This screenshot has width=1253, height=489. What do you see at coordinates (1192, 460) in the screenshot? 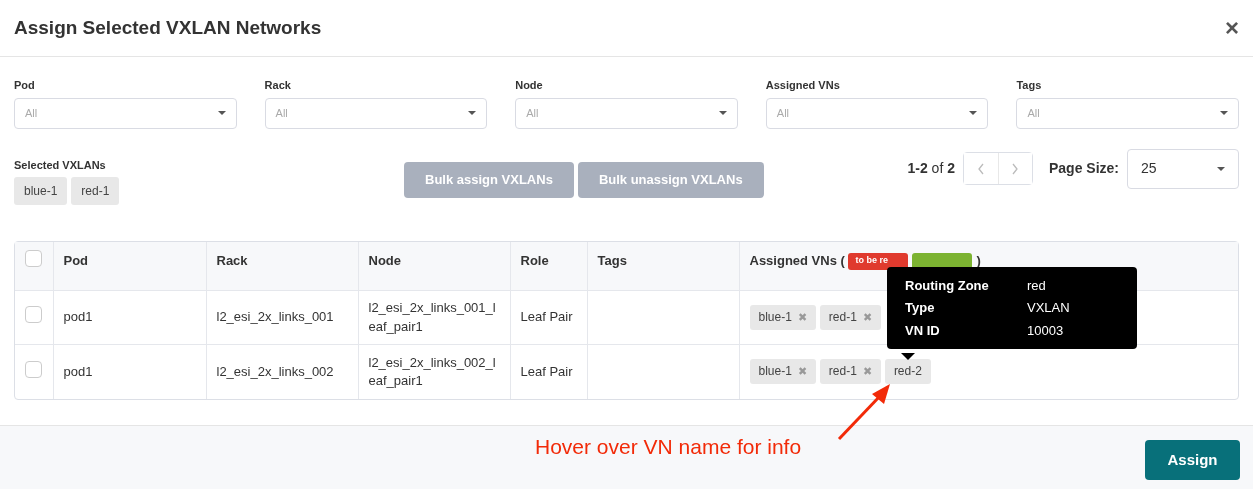
I see `assign-button: Assign` at bounding box center [1192, 460].